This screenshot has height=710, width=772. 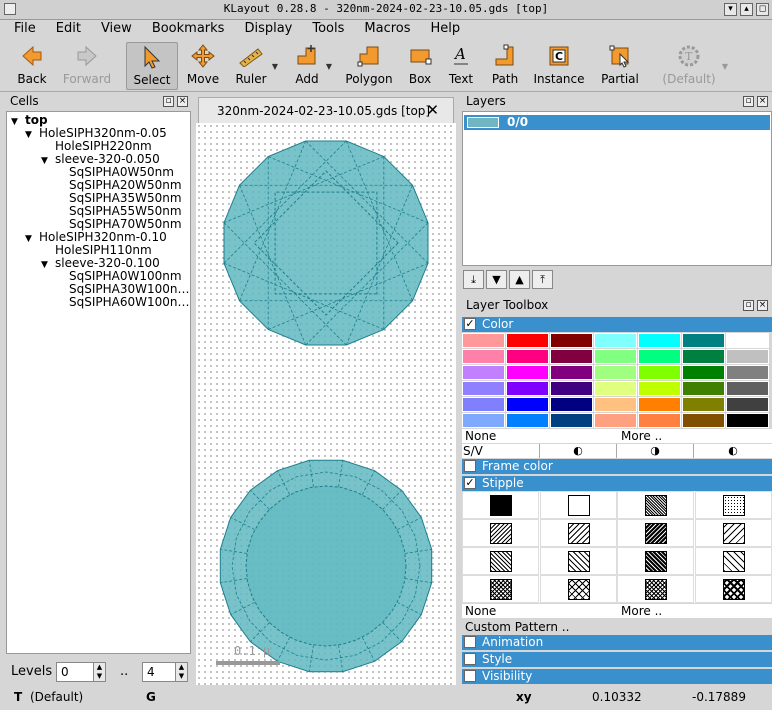 What do you see at coordinates (329, 66) in the screenshot?
I see `add-dropdown-icon: ▼` at bounding box center [329, 66].